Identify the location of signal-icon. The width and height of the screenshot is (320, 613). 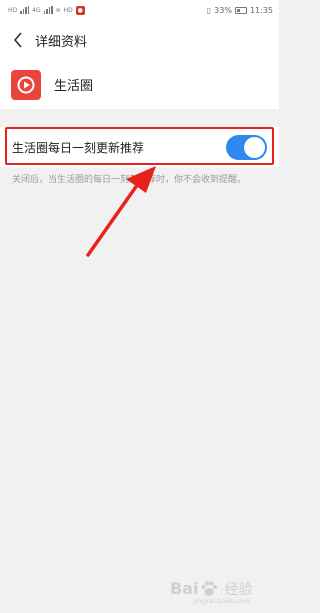
(25, 10).